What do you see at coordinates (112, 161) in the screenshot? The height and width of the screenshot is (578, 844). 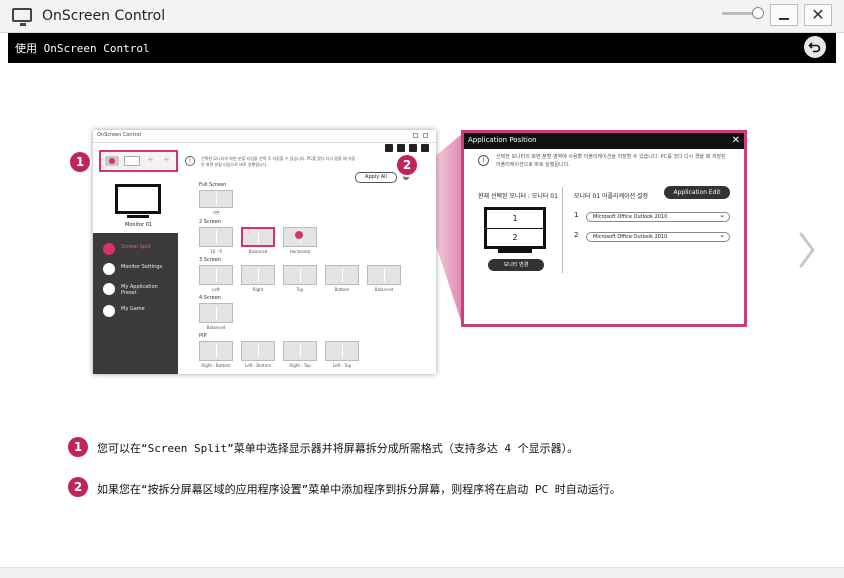 I see `mock-tab-active` at bounding box center [112, 161].